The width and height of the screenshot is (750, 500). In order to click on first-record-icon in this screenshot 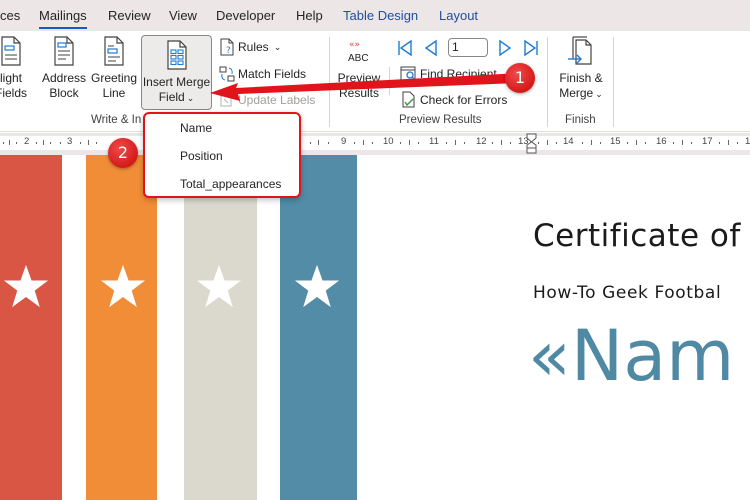, I will do `click(405, 48)`.